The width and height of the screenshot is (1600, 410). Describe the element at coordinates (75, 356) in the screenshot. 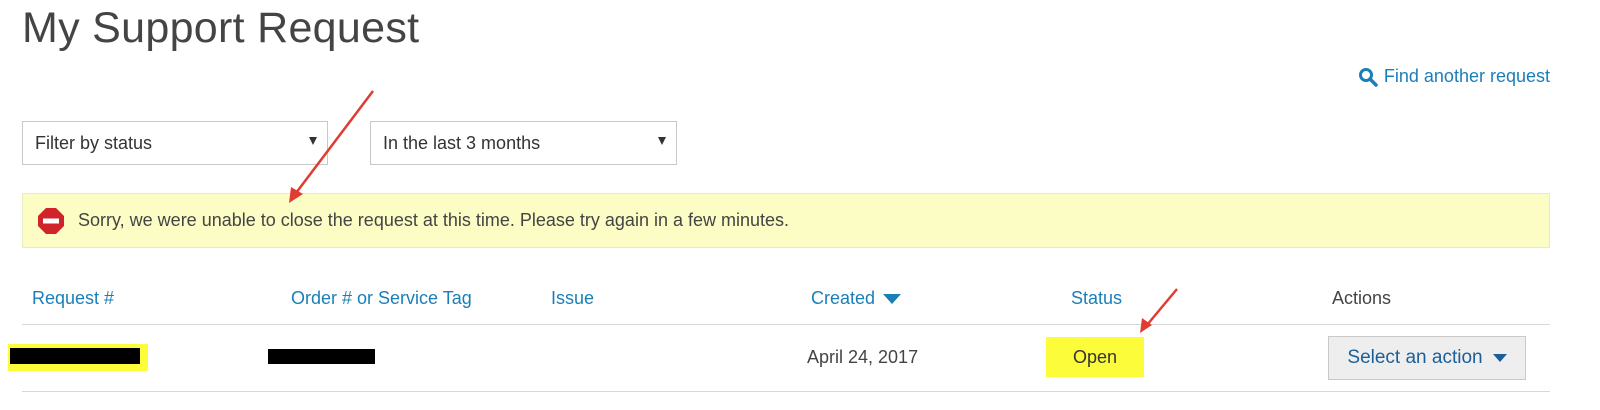

I see `request-number-redacted` at that location.